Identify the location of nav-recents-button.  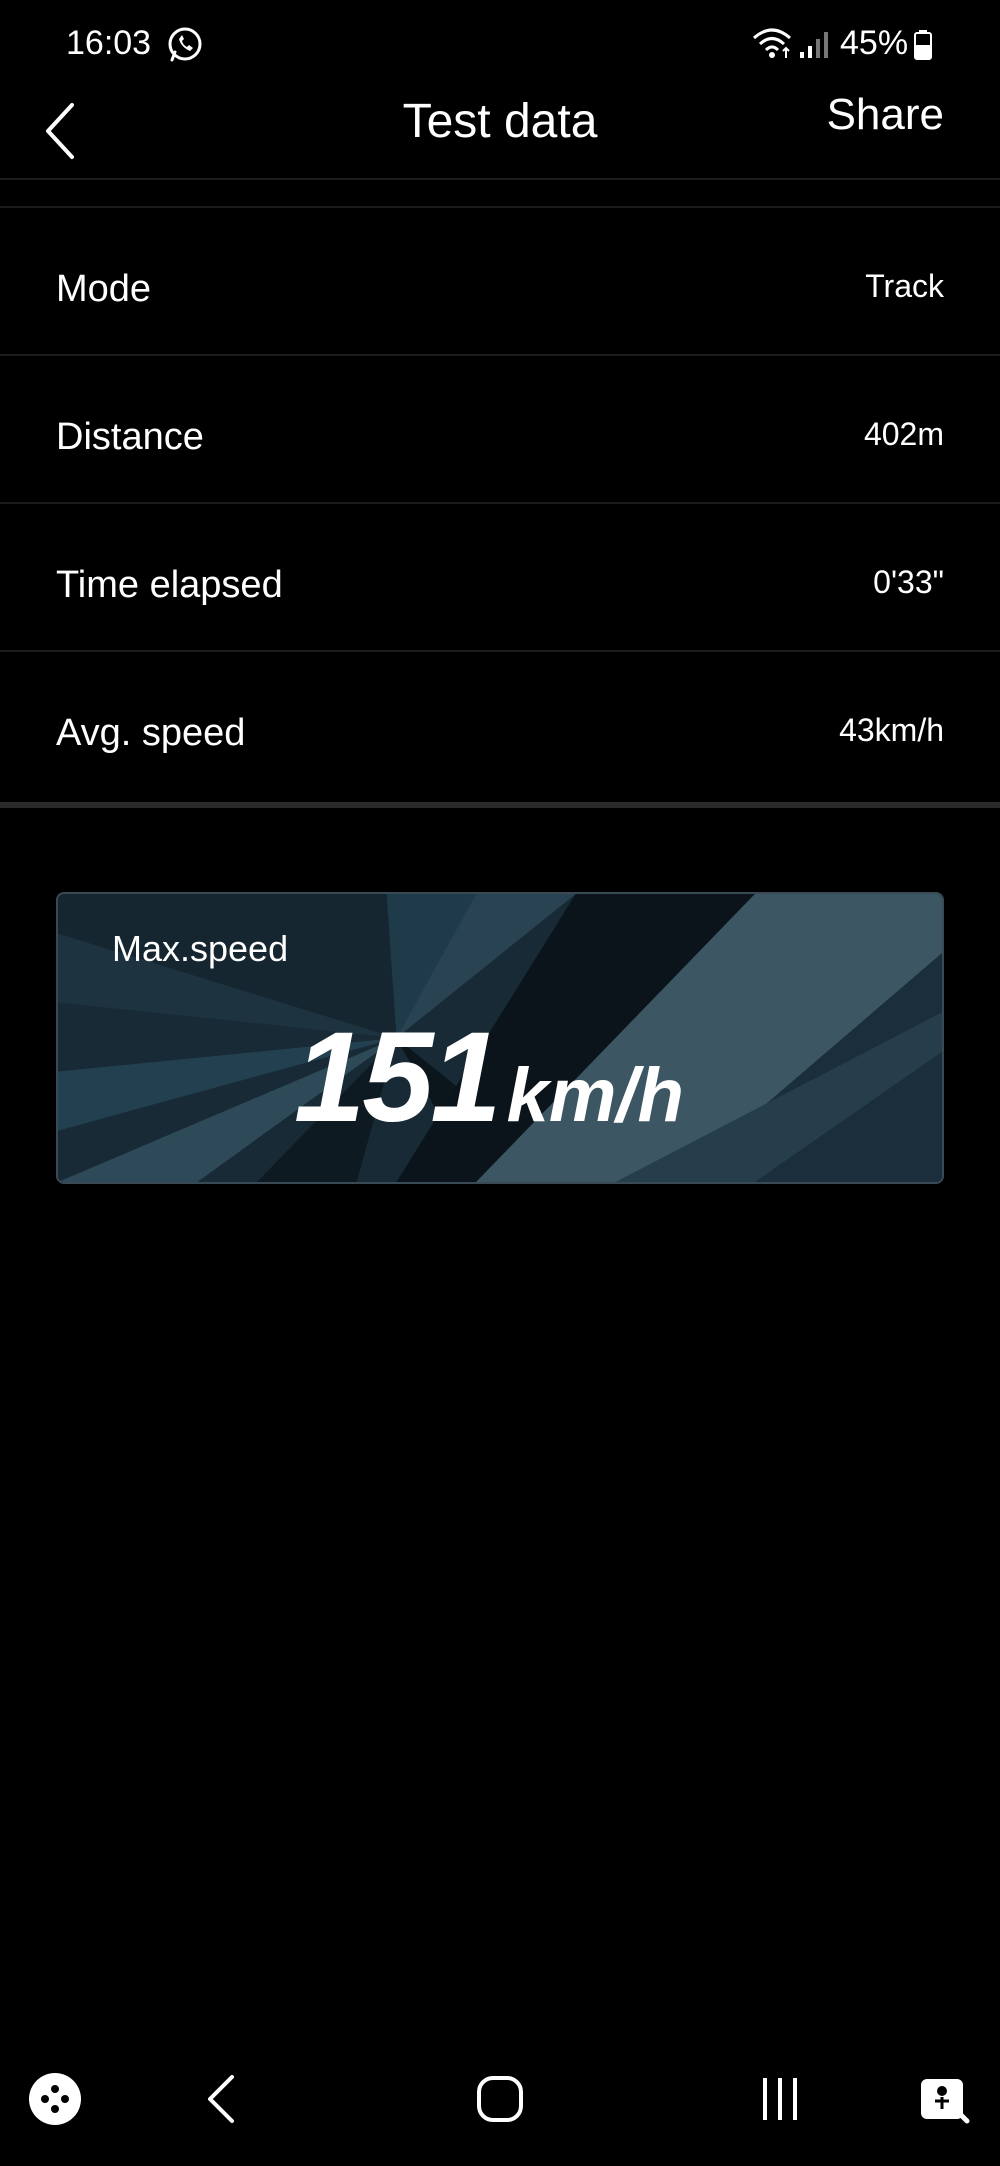
(780, 2099).